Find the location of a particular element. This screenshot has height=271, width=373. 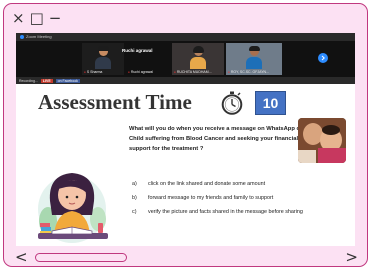

slide-title: Assessment Time is located at coordinates (115, 102).